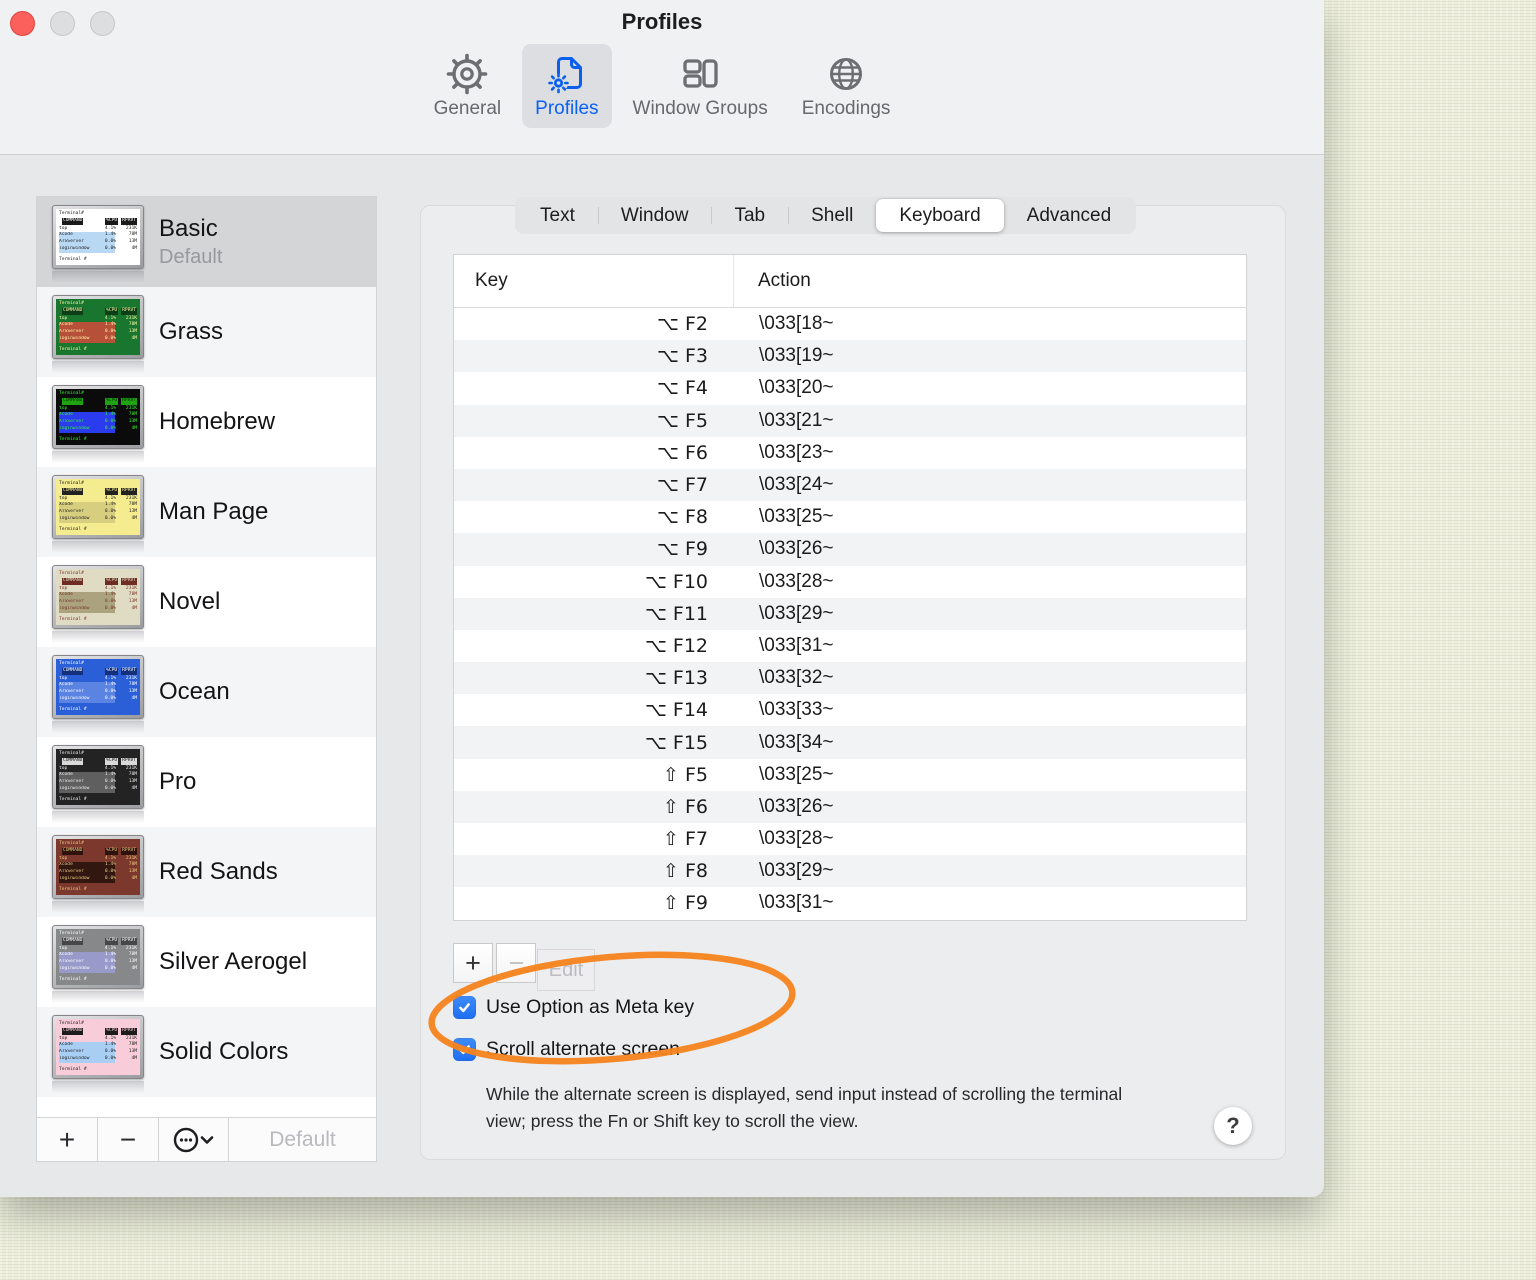  Describe the element at coordinates (566, 970) in the screenshot. I see `edit-mapping-button: Edit` at that location.